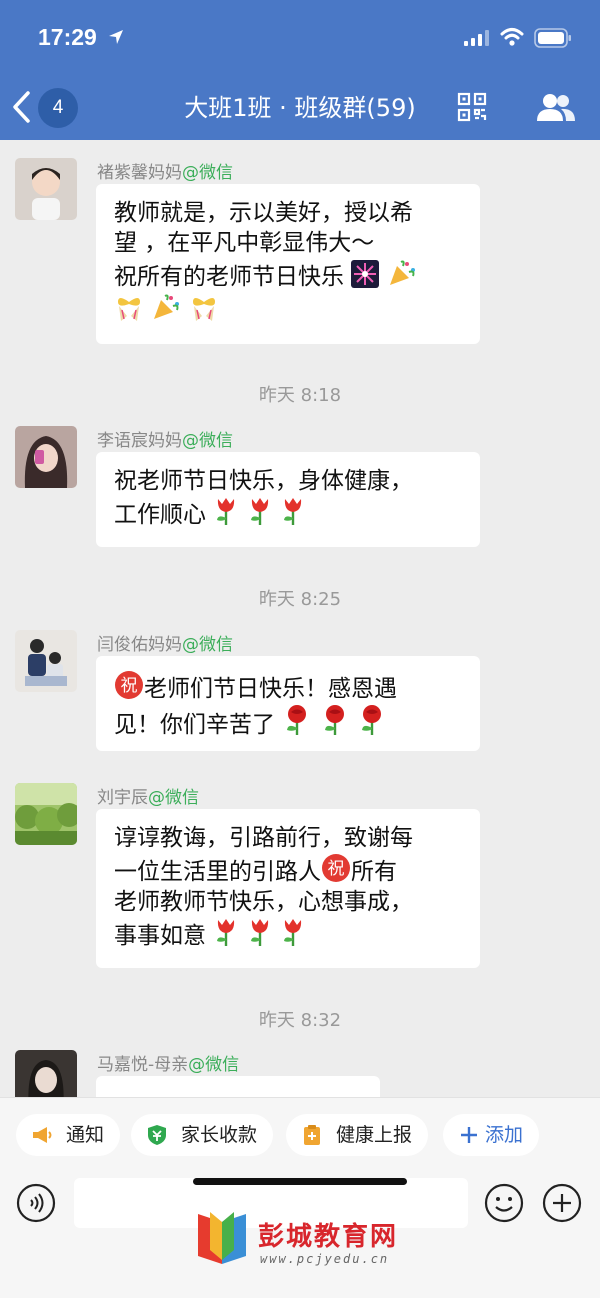 Image resolution: width=600 pixels, height=1298 pixels. Describe the element at coordinates (552, 38) in the screenshot. I see `battery-icon` at that location.